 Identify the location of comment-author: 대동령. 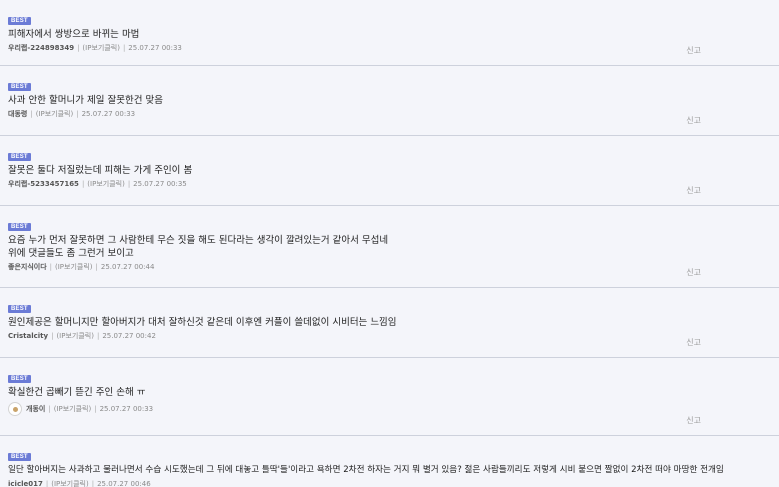
(17, 114).